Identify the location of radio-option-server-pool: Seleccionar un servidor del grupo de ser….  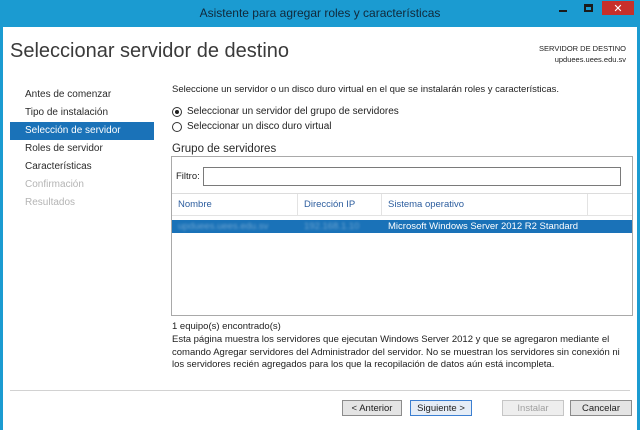
(285, 111).